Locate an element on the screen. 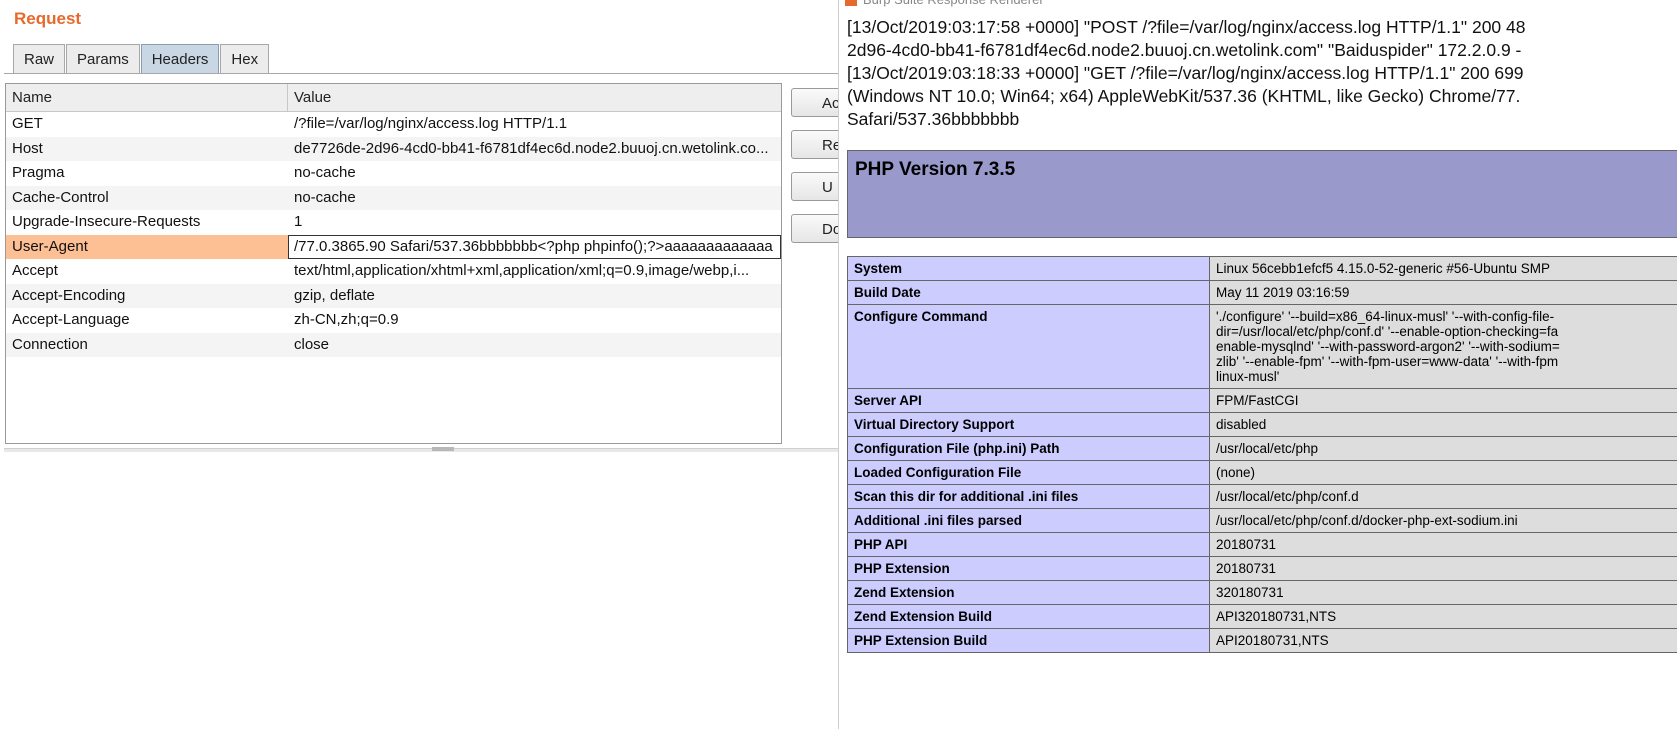 Image resolution: width=1677 pixels, height=729 pixels. table-row: PHP Extension 20180731 is located at coordinates (1262, 568).